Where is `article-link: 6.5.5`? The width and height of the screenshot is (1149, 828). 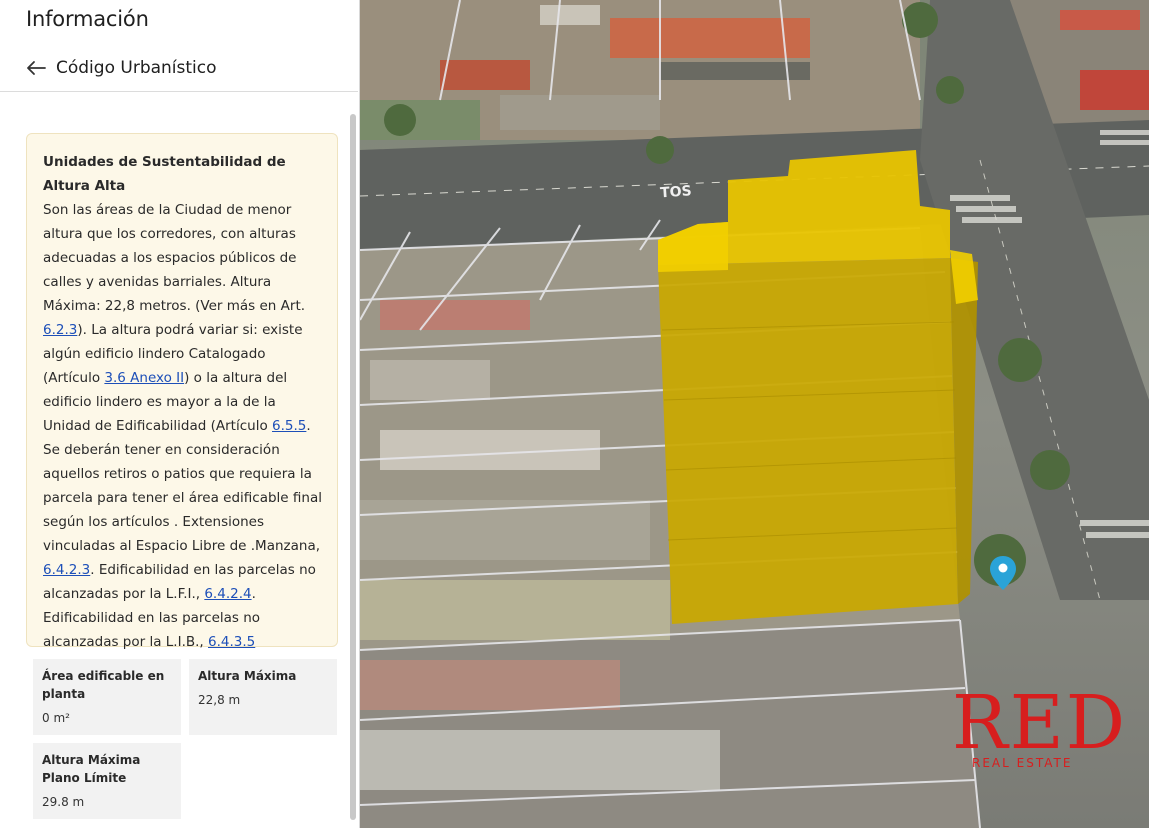 article-link: 6.5.5 is located at coordinates (289, 426).